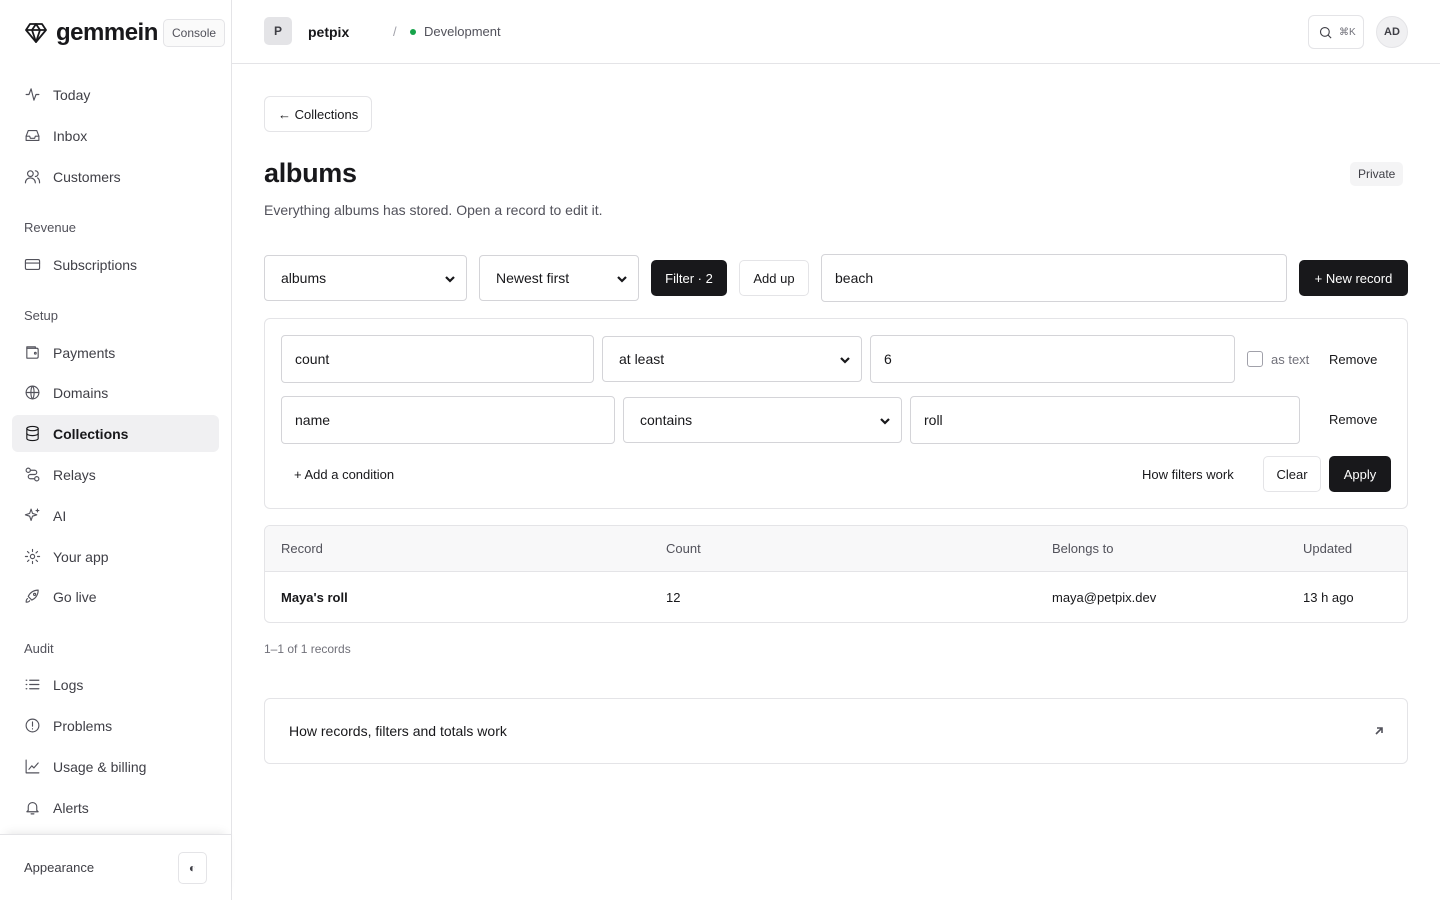 Image resolution: width=1440 pixels, height=900 pixels. What do you see at coordinates (836, 549) in the screenshot?
I see `table-header: Record Count Belongs to Updated` at bounding box center [836, 549].